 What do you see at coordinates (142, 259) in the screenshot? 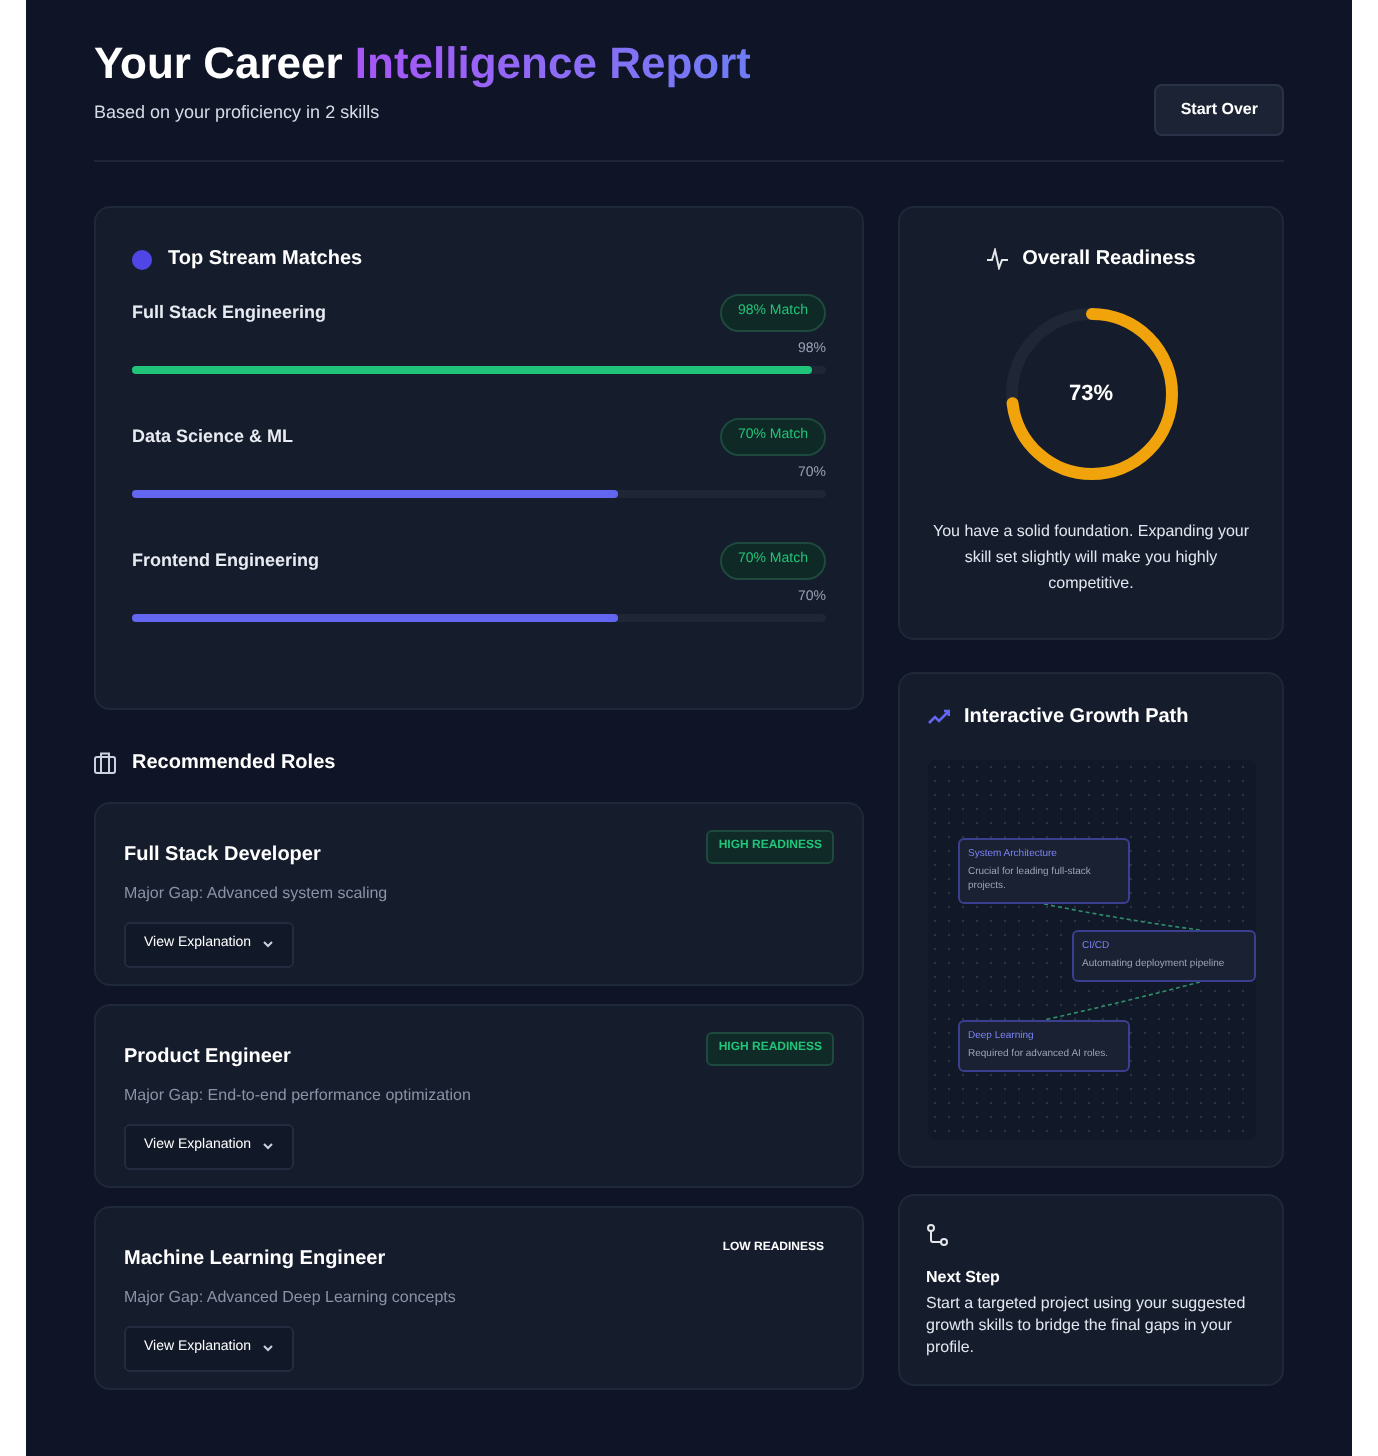
I see `circle-icon` at bounding box center [142, 259].